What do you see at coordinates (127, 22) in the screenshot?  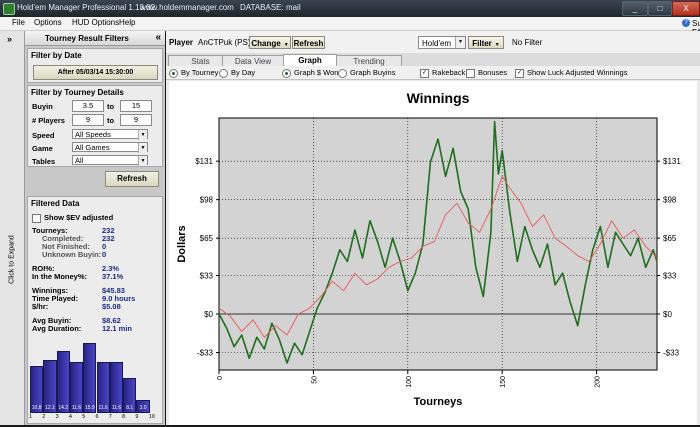 I see `menu-help: Help` at bounding box center [127, 22].